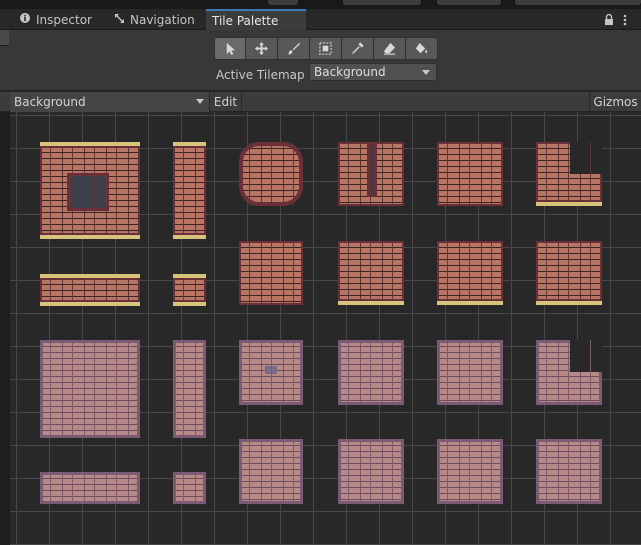  What do you see at coordinates (50, 102) in the screenshot?
I see `palette-value: Background` at bounding box center [50, 102].